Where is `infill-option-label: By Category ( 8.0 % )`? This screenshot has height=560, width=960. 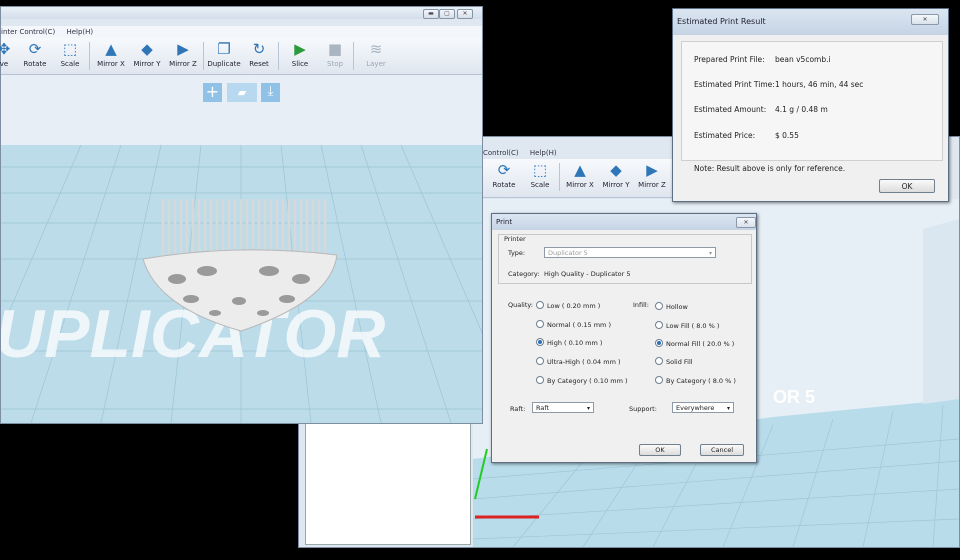
infill-option-label: By Category ( 8.0 % ) is located at coordinates (701, 381).